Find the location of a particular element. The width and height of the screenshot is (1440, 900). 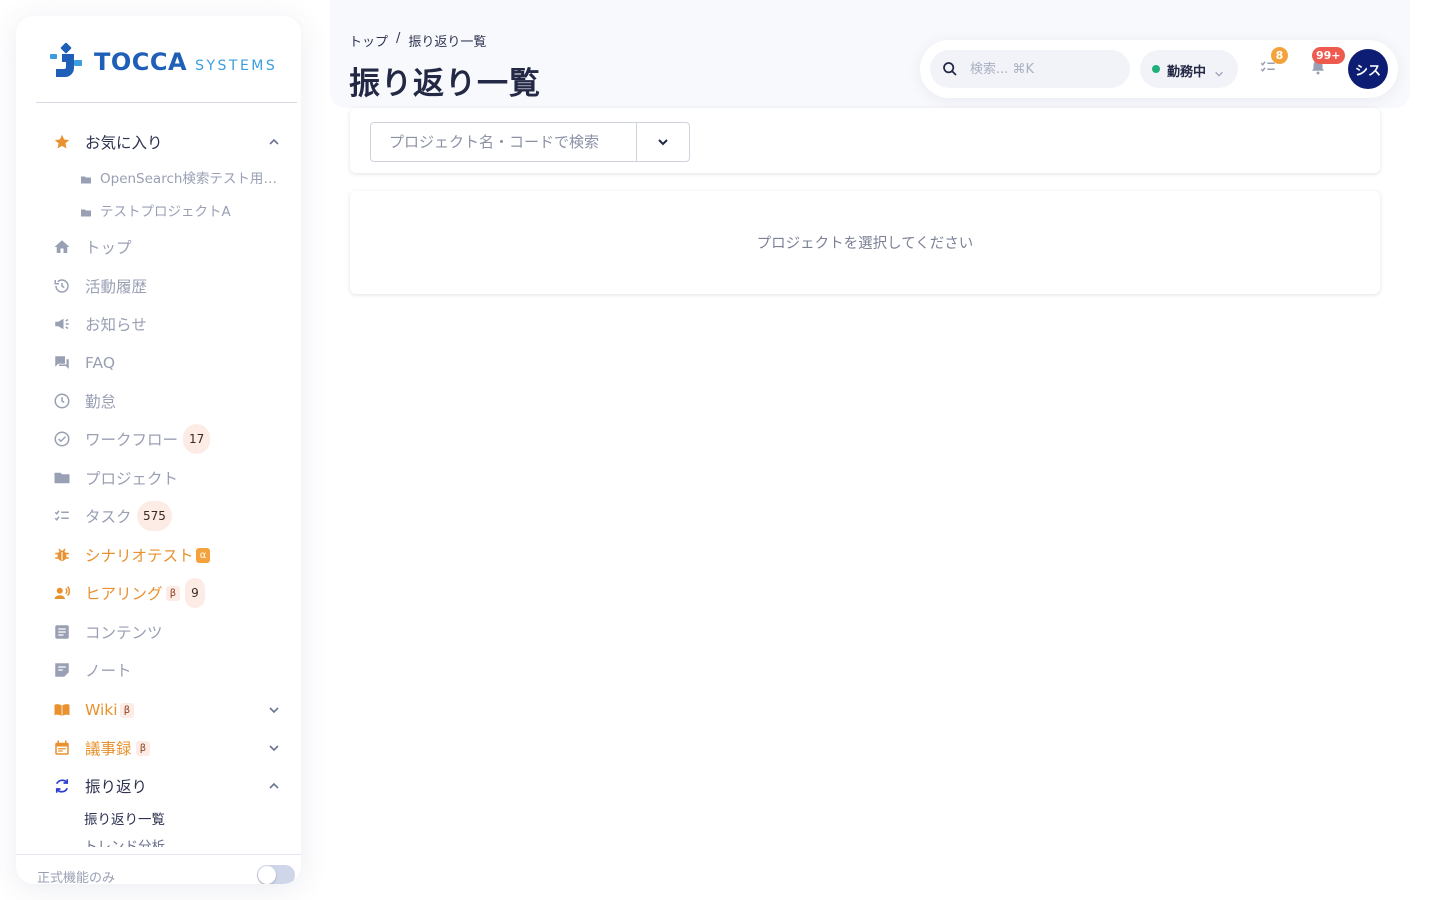

sidebar-item-label: シナリオテスト is located at coordinates (139, 556).